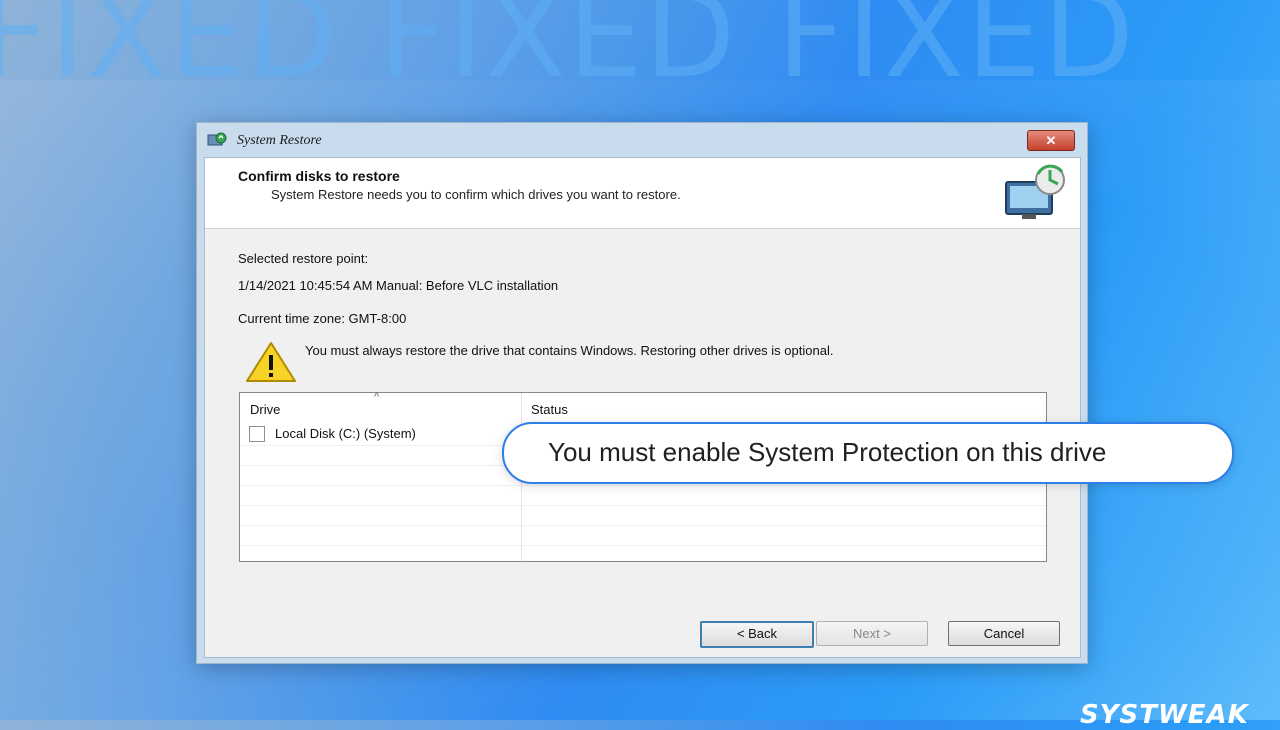  Describe the element at coordinates (279, 140) in the screenshot. I see `window-title: System Restore` at that location.